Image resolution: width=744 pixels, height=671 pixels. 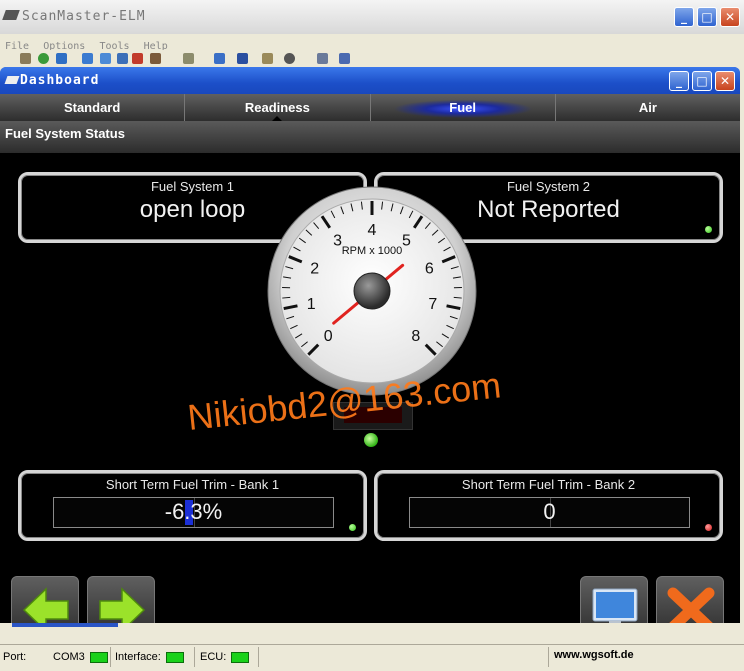 I want to click on toolbar-monitor-icon, so click(x=87, y=58).